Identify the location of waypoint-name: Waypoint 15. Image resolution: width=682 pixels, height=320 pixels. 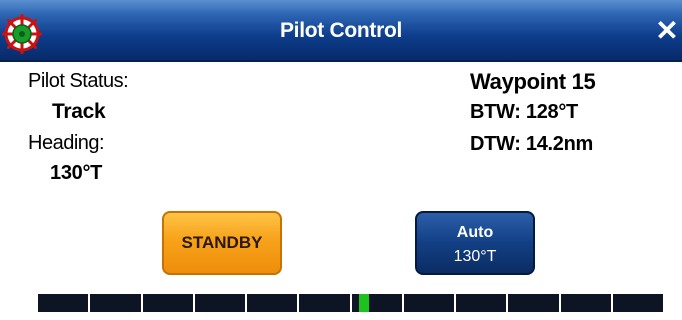
(533, 81).